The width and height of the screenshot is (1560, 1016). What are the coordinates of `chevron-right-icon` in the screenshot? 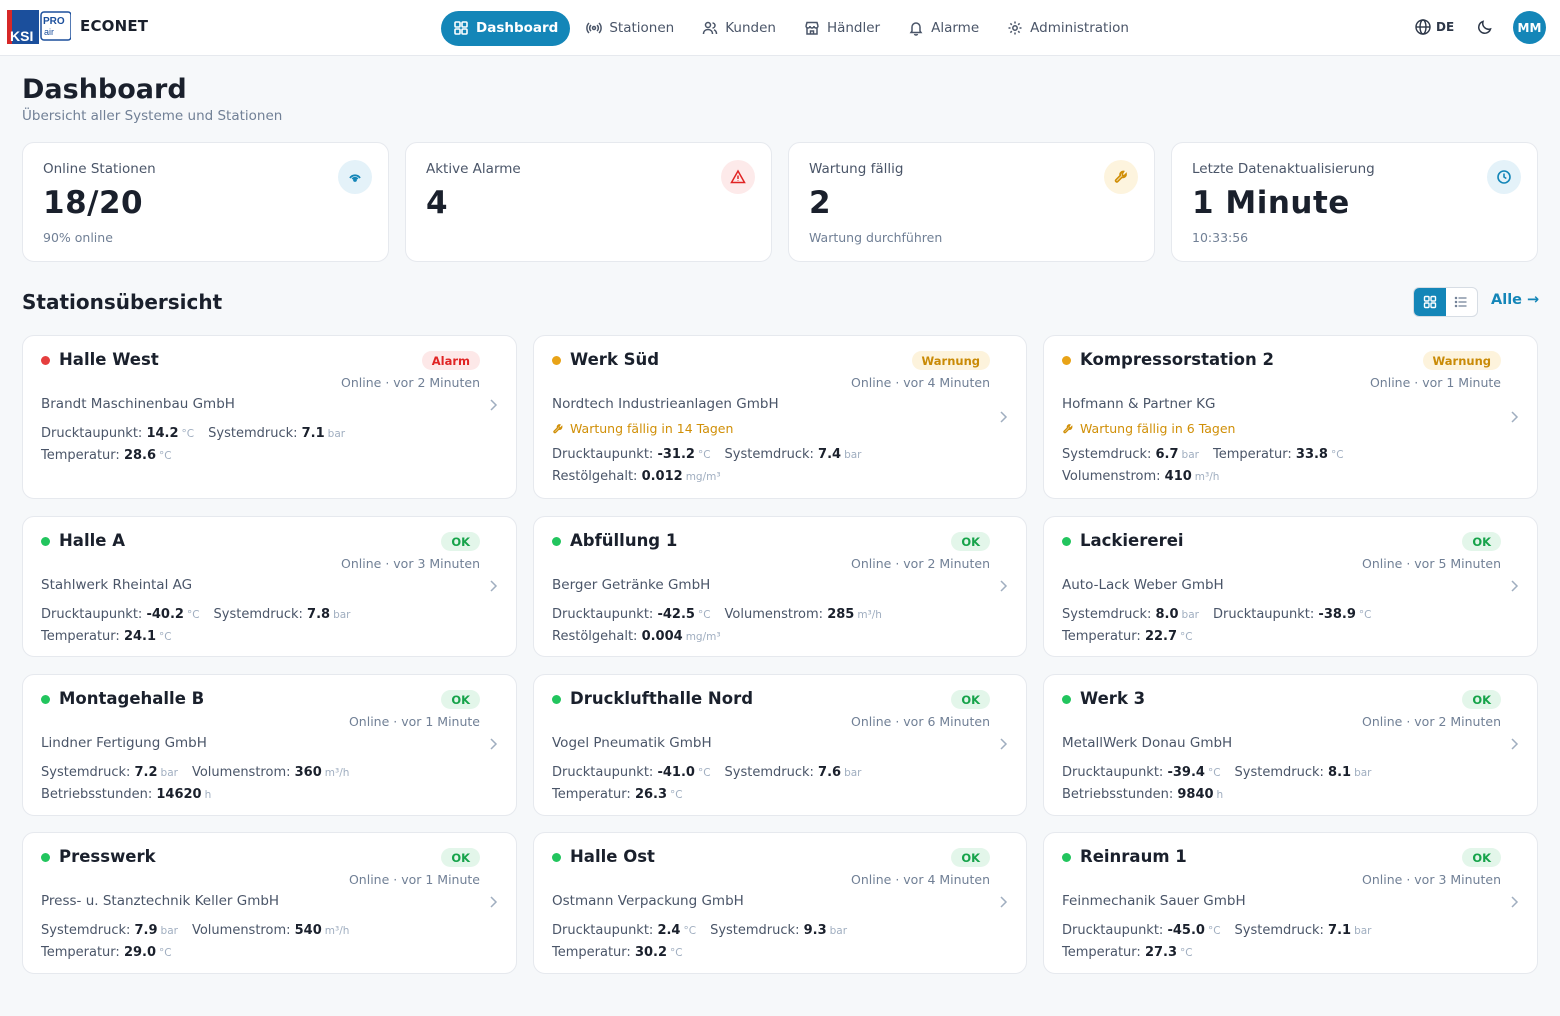 It's located at (1515, 417).